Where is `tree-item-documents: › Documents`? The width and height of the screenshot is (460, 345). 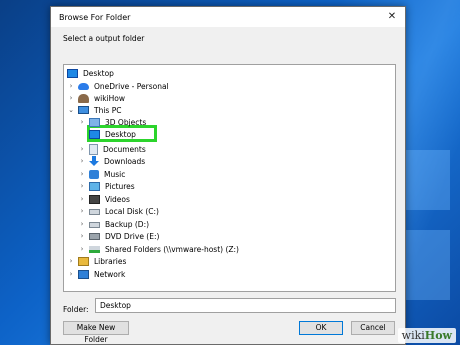 tree-item-documents: › Documents is located at coordinates (112, 149).